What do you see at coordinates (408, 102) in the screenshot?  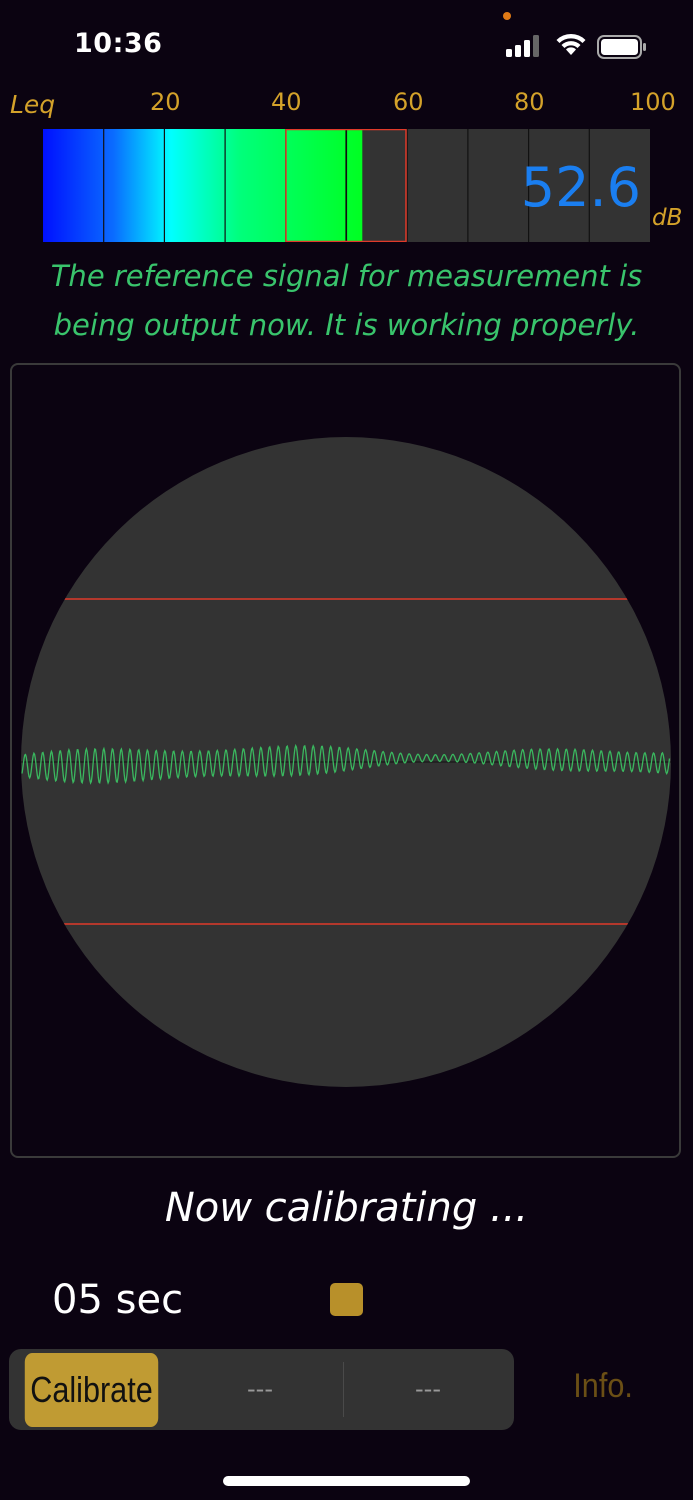 I see `scale-label-60: 60` at bounding box center [408, 102].